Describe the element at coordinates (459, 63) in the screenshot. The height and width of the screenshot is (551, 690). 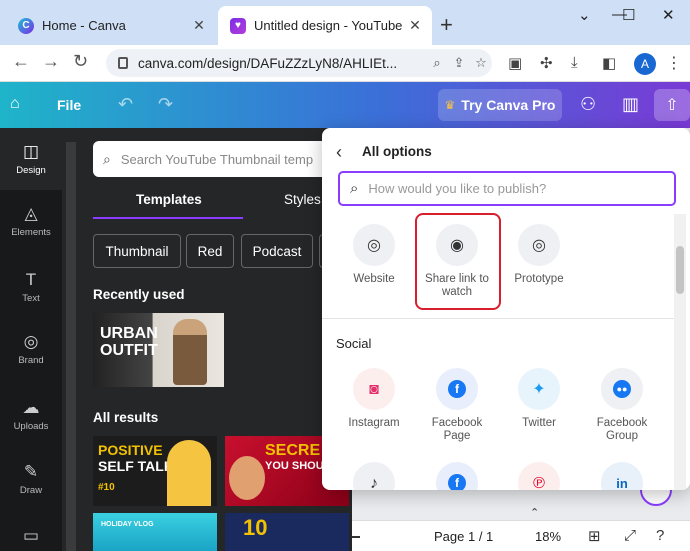
I see `share-page-icon: ⇪` at that location.